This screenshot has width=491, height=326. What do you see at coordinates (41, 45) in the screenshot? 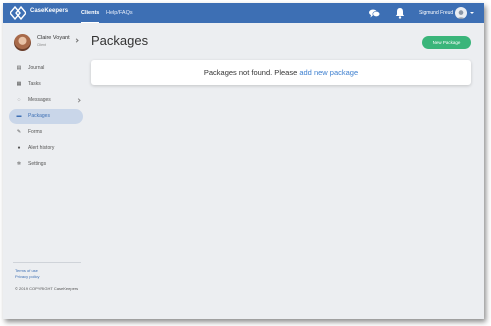
I see `client-role: Client` at bounding box center [41, 45].